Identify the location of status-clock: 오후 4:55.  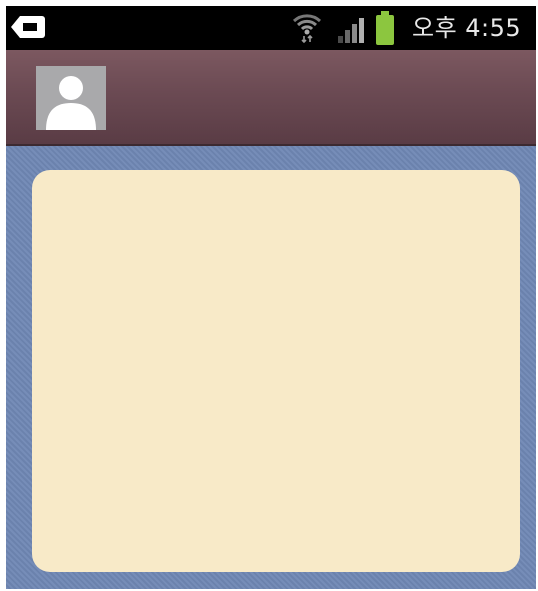
(467, 28).